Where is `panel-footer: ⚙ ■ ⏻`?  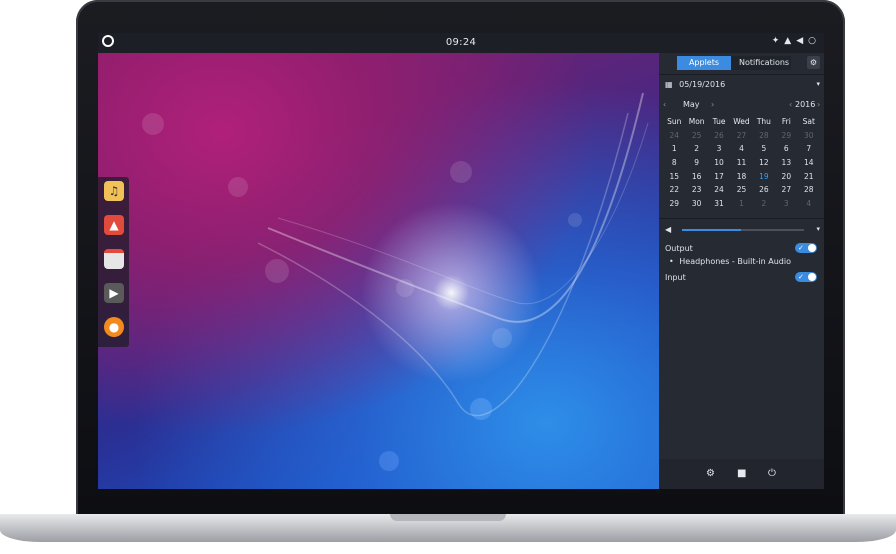 panel-footer: ⚙ ■ ⏻ is located at coordinates (741, 474).